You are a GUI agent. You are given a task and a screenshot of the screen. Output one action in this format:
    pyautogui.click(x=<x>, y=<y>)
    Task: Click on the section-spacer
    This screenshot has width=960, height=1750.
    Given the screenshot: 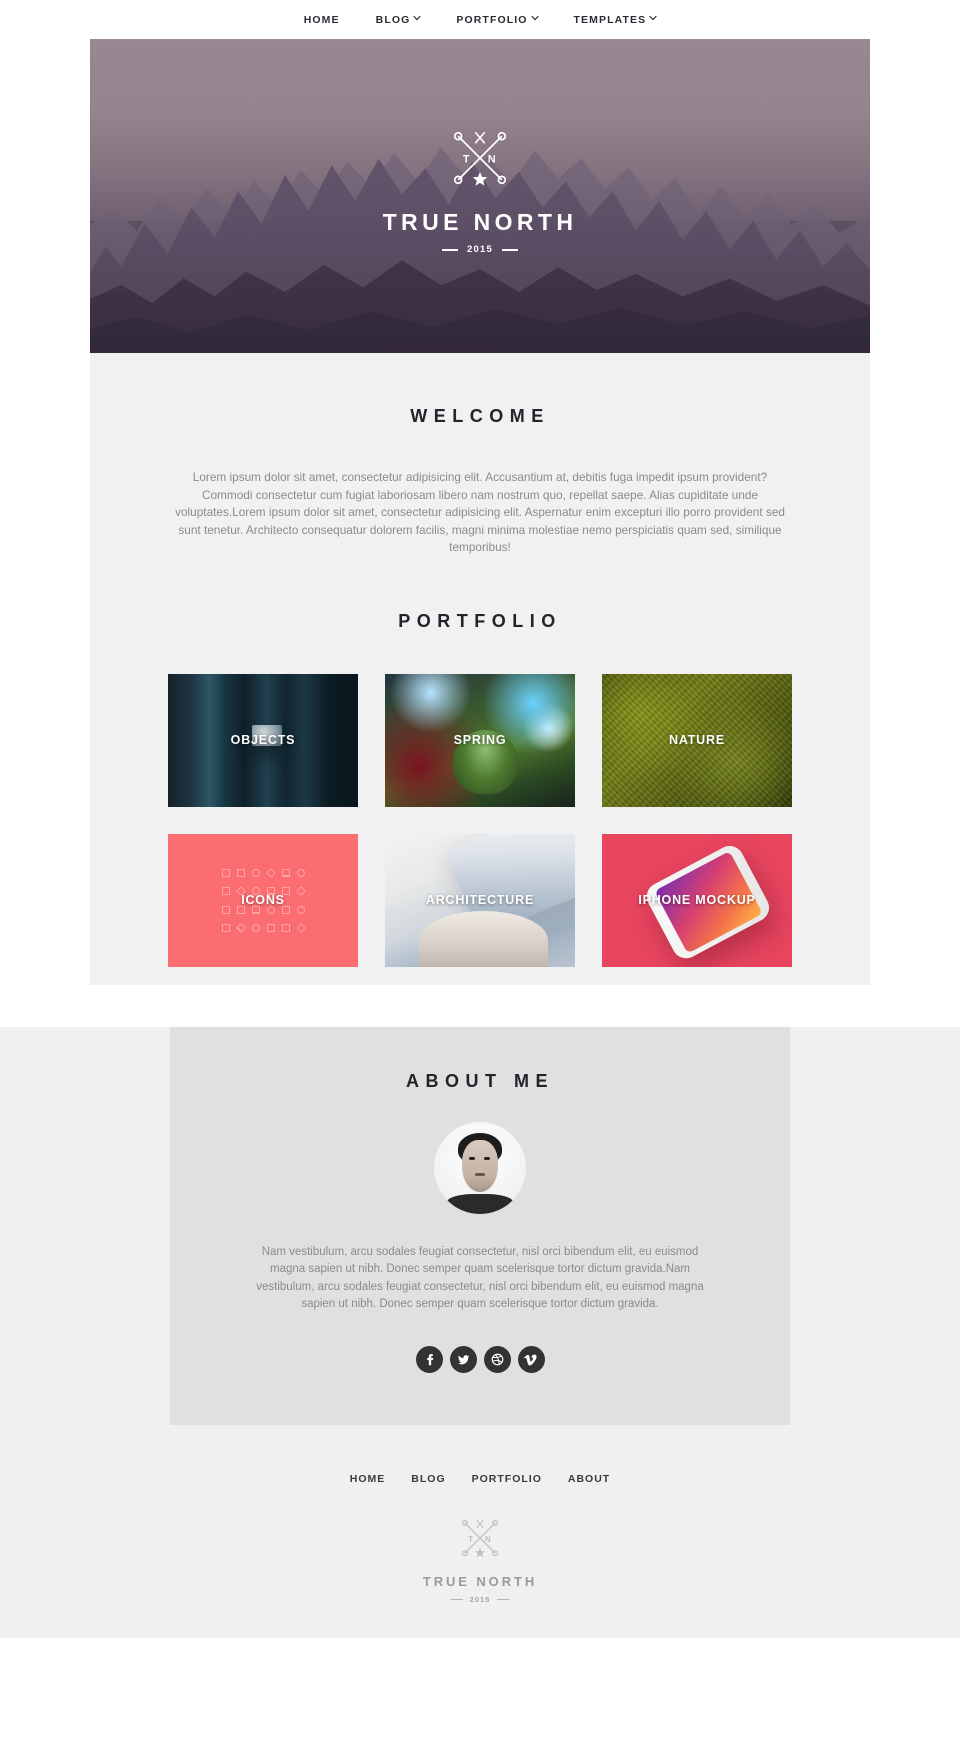 What is the action you would take?
    pyautogui.click(x=480, y=975)
    